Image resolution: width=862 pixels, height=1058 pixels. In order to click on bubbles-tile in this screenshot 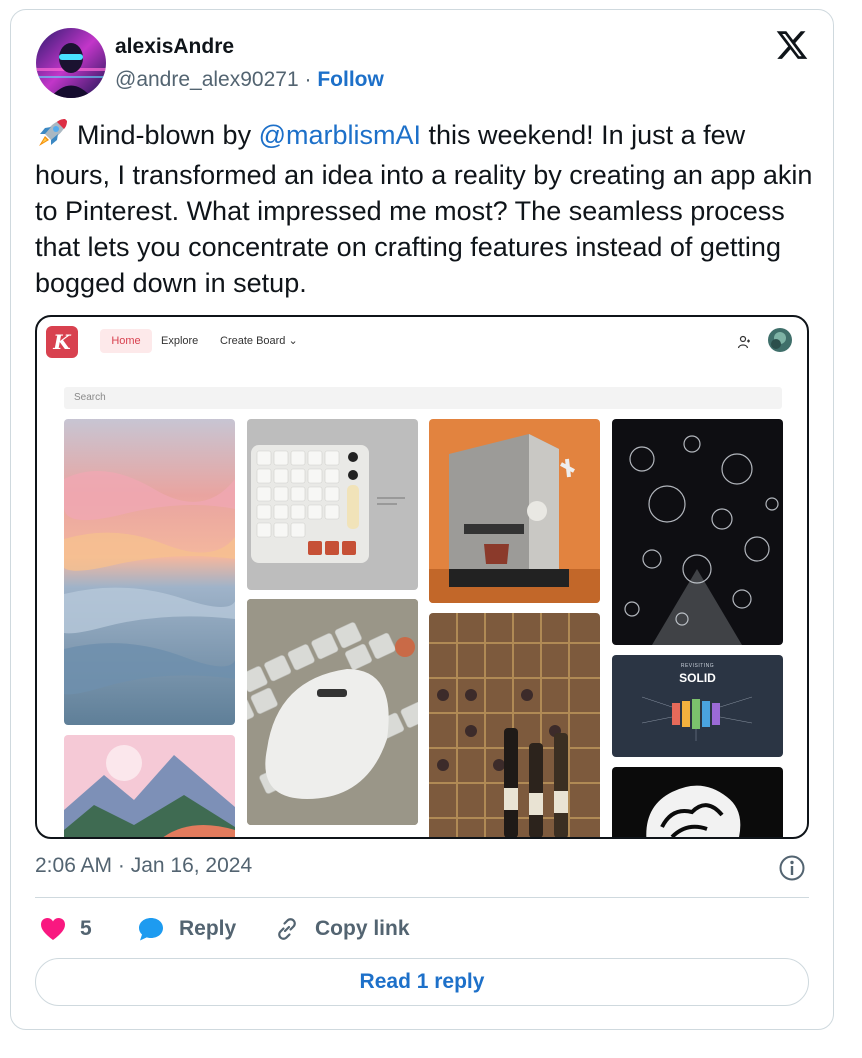, I will do `click(697, 532)`.